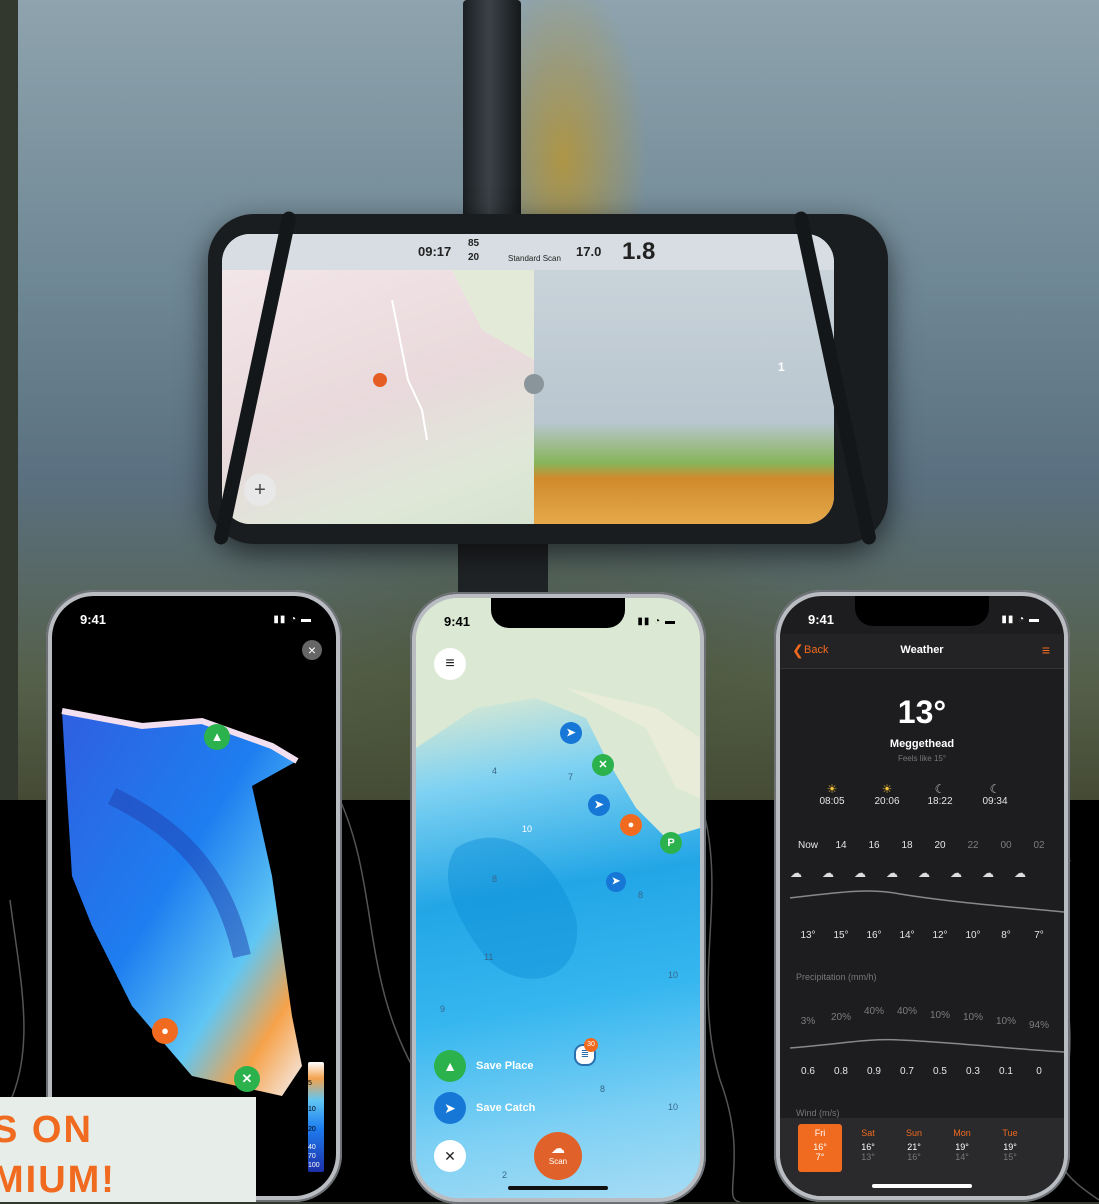  I want to click on sunset-icon: ☀, so click(887, 789).